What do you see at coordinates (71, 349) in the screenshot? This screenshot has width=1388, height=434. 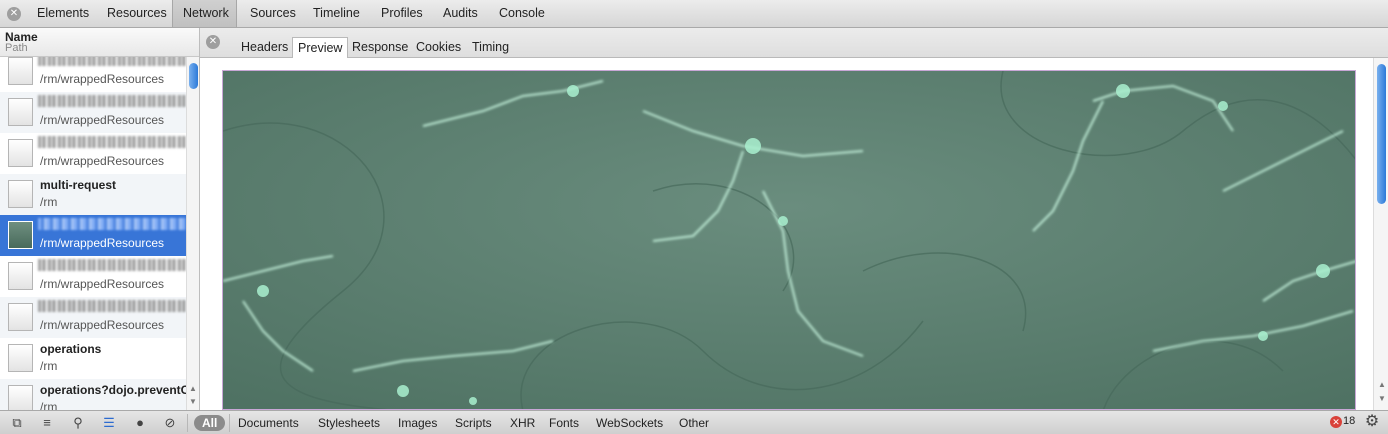 I see `request-name: operations` at bounding box center [71, 349].